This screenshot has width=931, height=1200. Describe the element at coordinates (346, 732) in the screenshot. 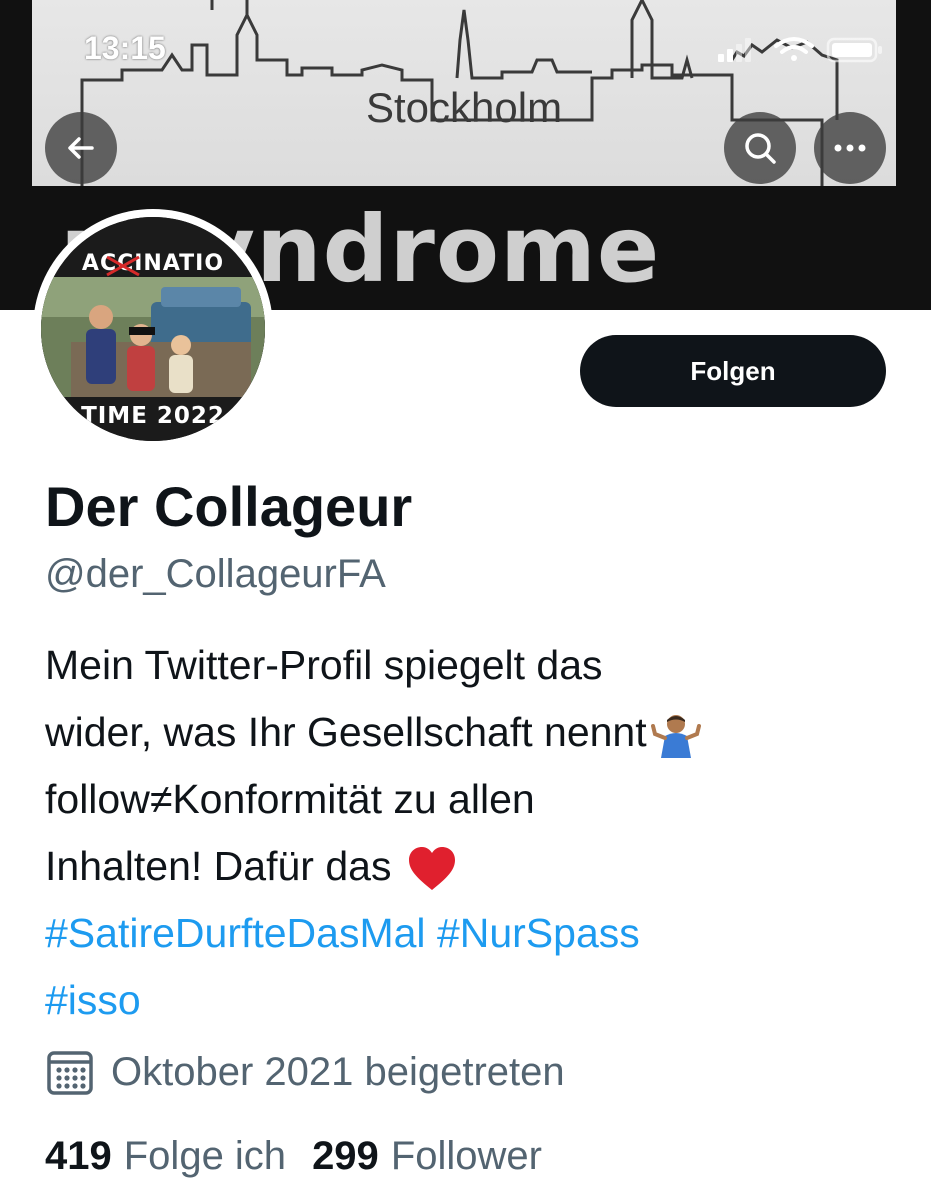

I see `bio-text: wider, was Ihr Gesellschaft nennt` at that location.